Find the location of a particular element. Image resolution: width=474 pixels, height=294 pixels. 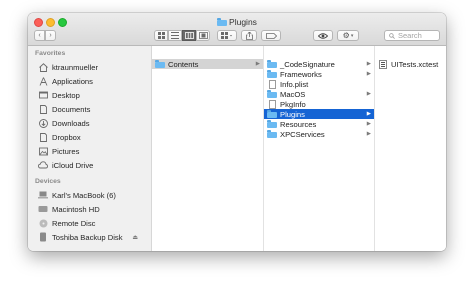

chevron-left-icon: ‹ is located at coordinates (39, 35).